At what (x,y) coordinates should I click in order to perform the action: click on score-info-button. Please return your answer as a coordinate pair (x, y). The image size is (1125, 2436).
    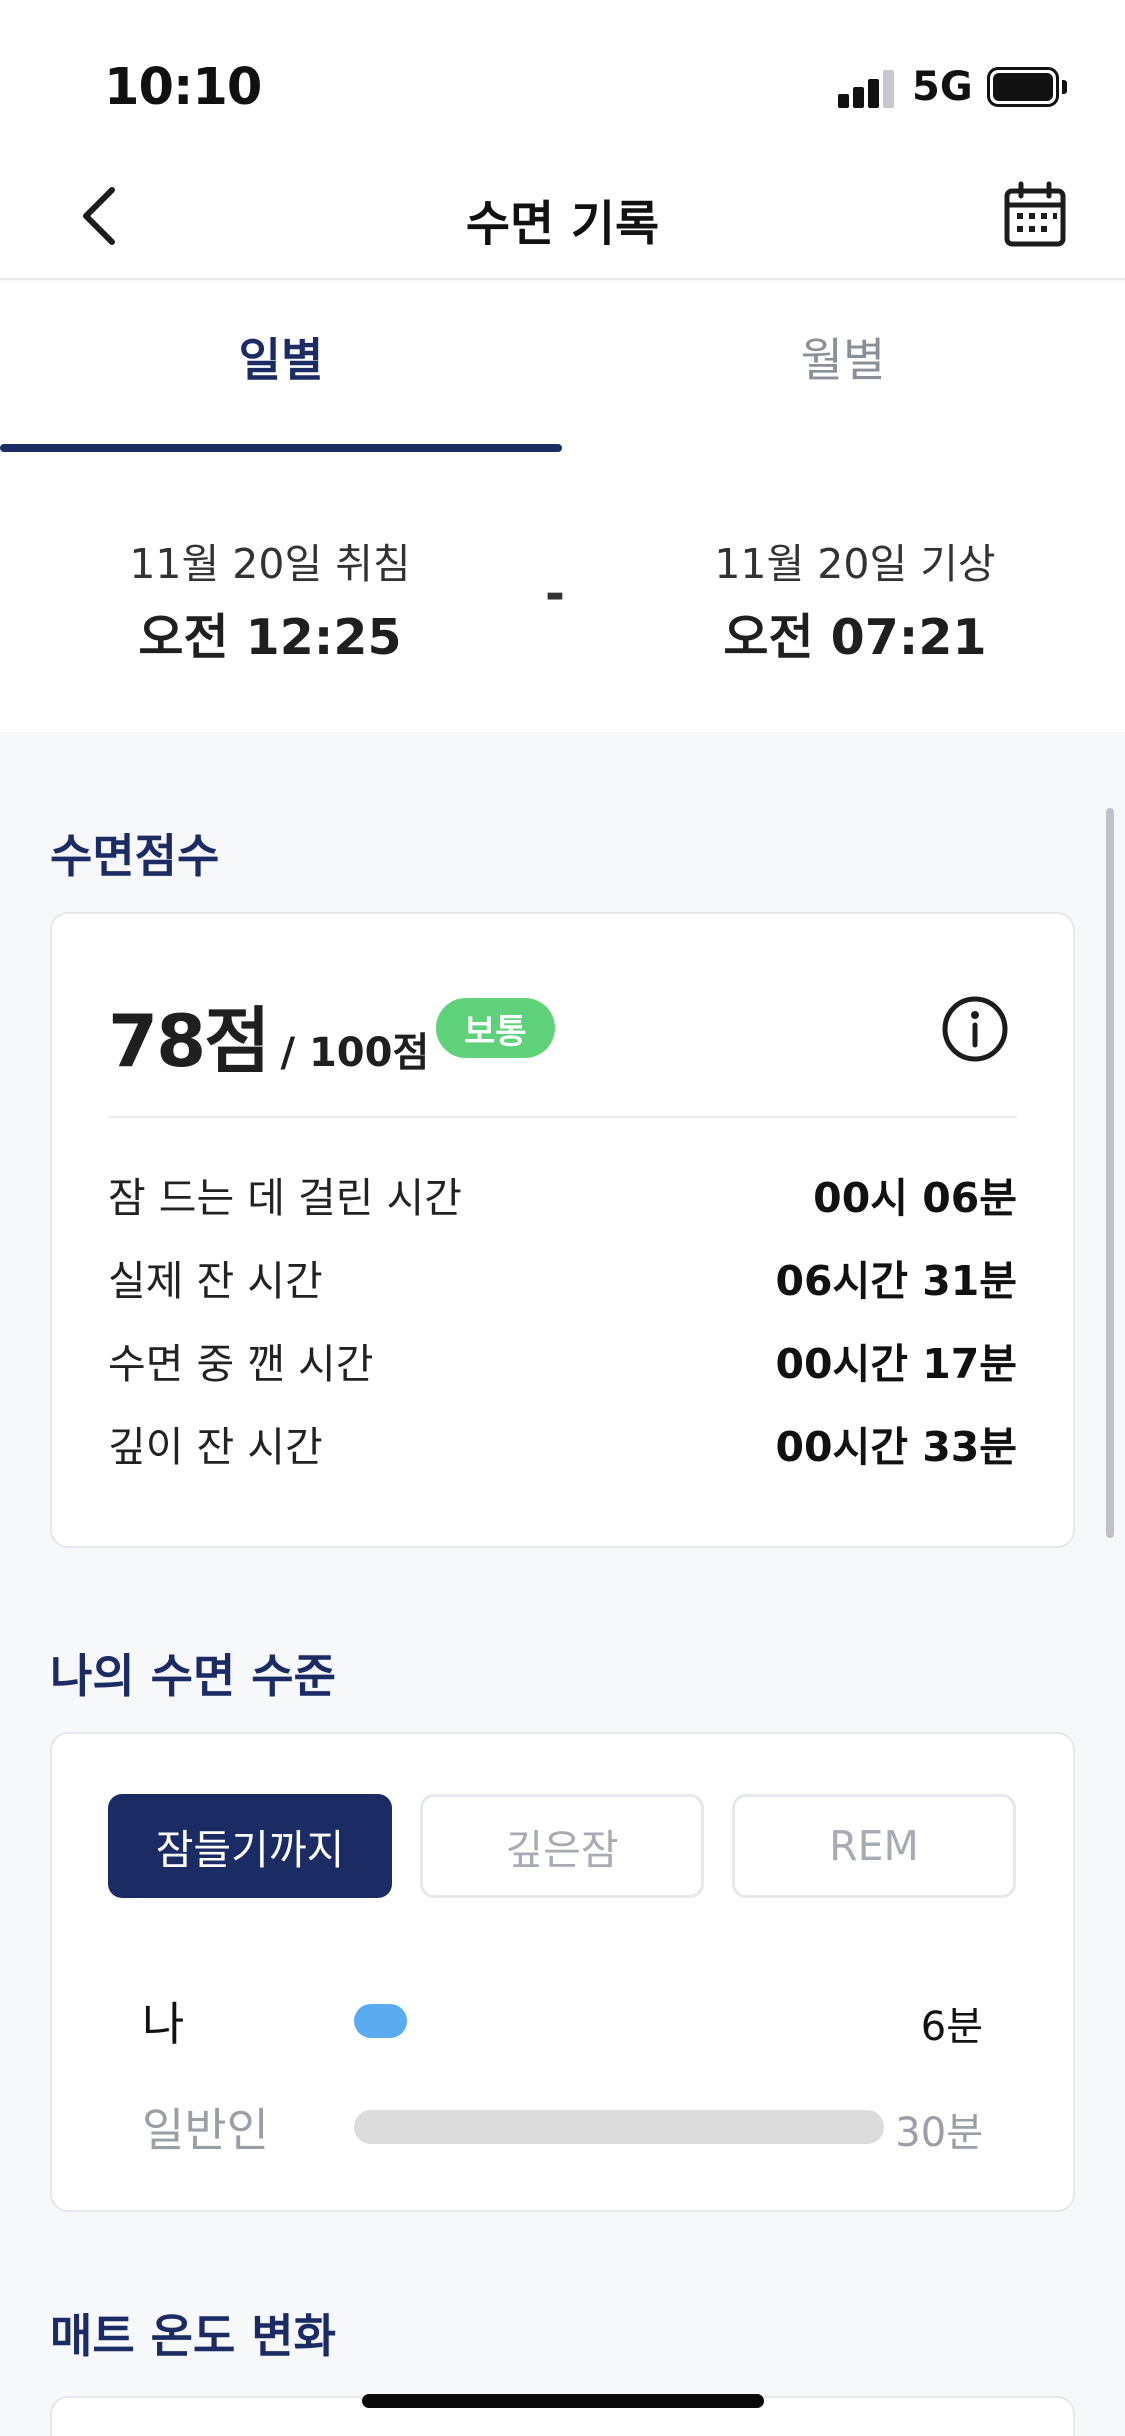
    Looking at the image, I should click on (975, 1029).